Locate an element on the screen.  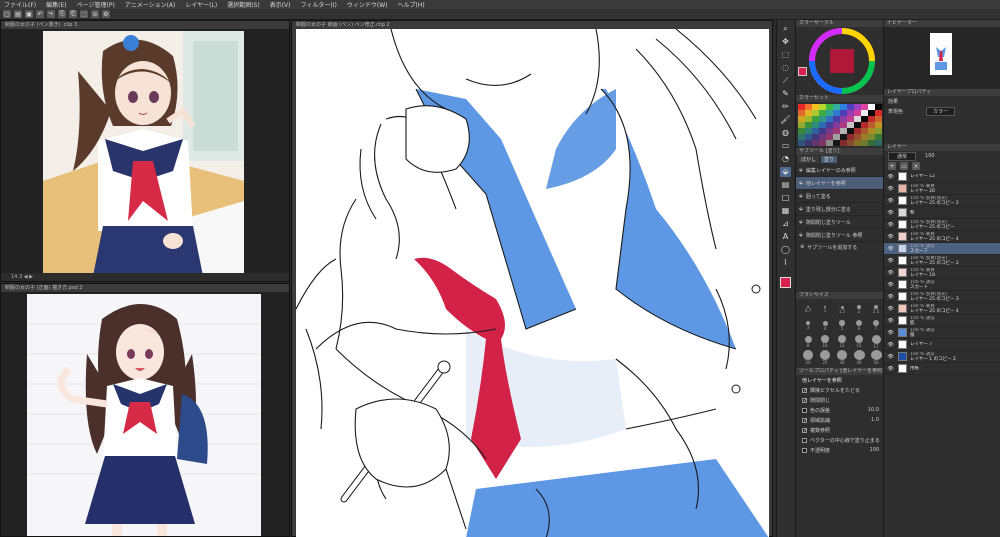
brush-size-preset: 30 is located at coordinates (842, 357).